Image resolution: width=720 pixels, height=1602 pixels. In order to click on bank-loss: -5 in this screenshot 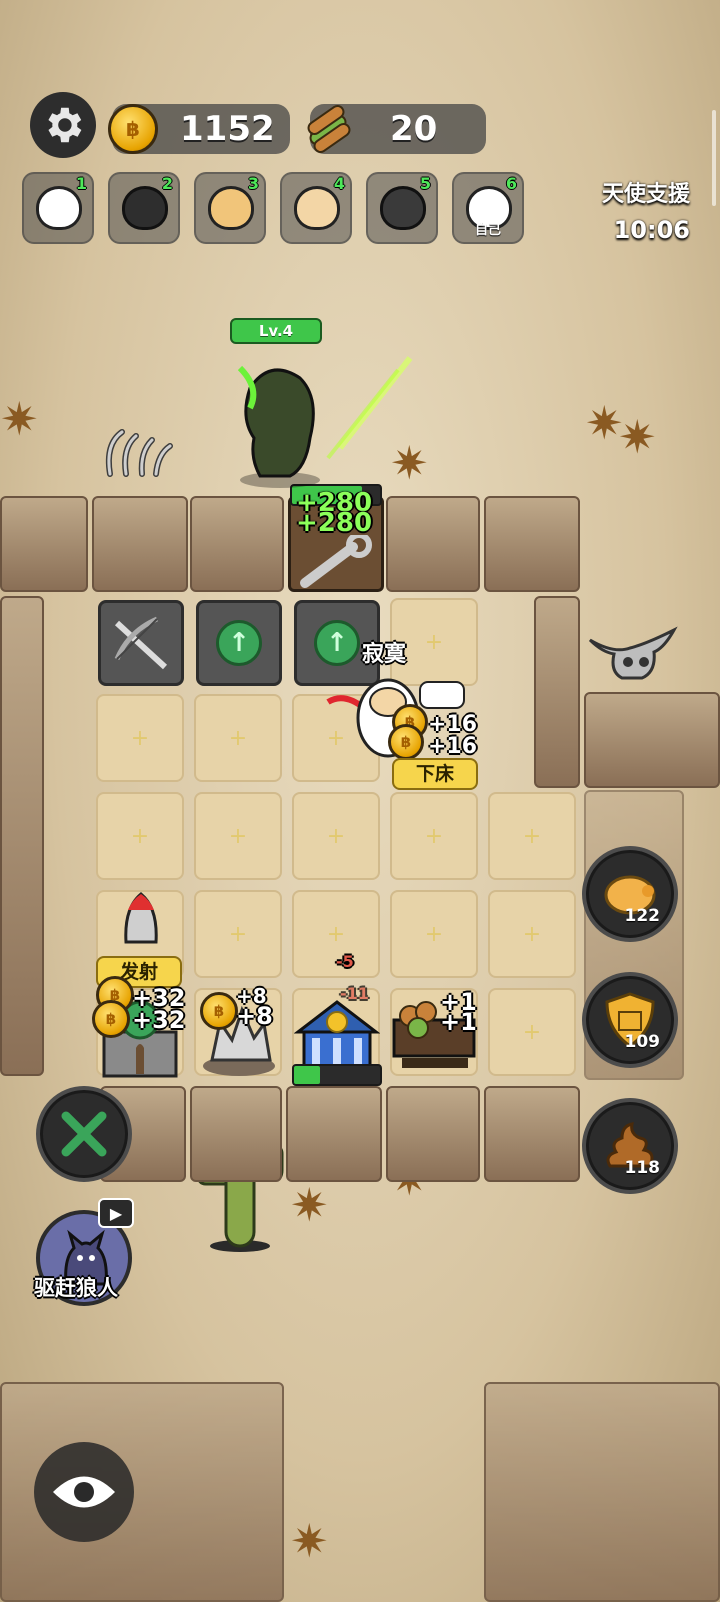, I will do `click(345, 961)`.